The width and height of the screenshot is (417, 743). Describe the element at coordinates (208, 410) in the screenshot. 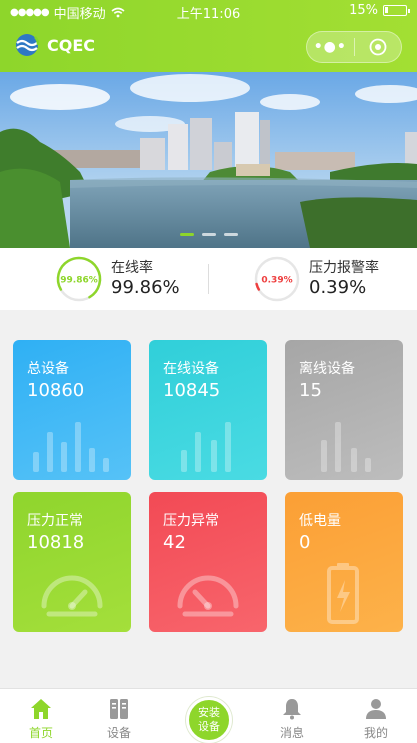

I see `card-online-devices: 在线设备 10845` at that location.